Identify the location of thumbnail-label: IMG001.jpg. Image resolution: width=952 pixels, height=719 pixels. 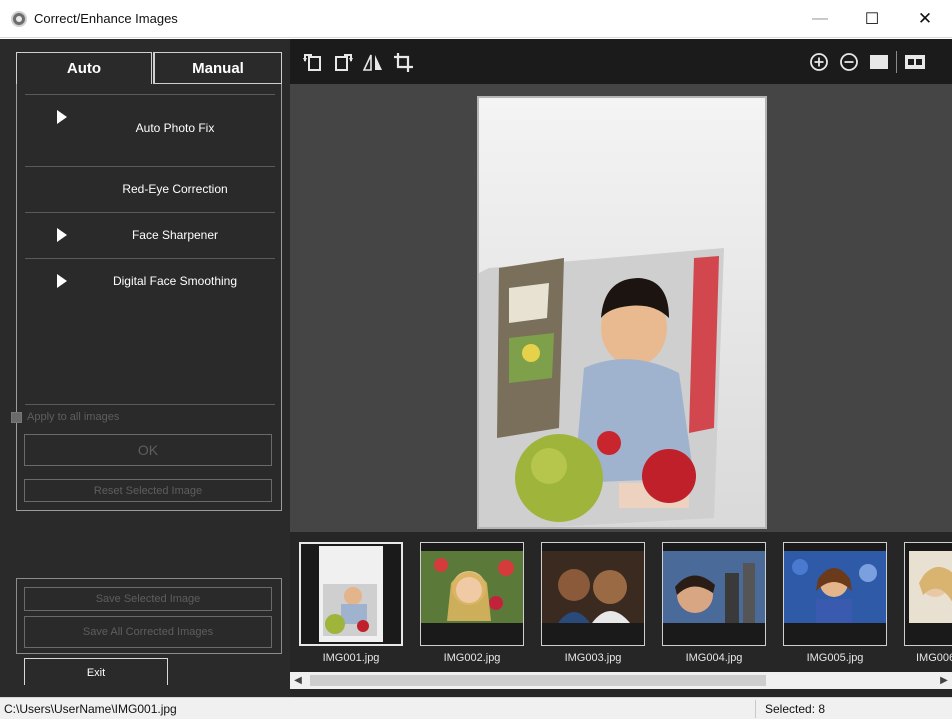
(351, 658).